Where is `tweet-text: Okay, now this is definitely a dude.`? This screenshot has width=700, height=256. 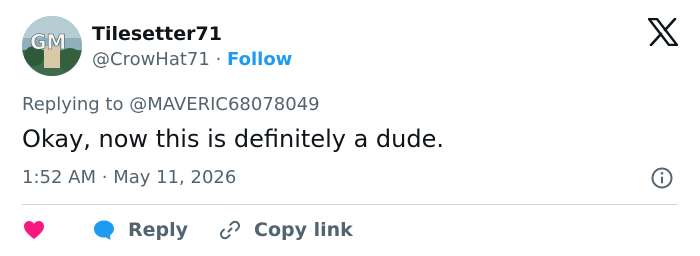 tweet-text: Okay, now this is definitely a dude. is located at coordinates (233, 139).